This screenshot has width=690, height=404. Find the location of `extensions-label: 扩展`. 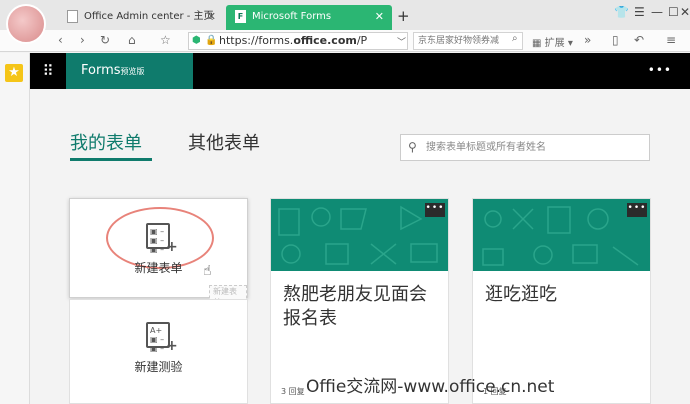

extensions-label: 扩展 is located at coordinates (554, 43).